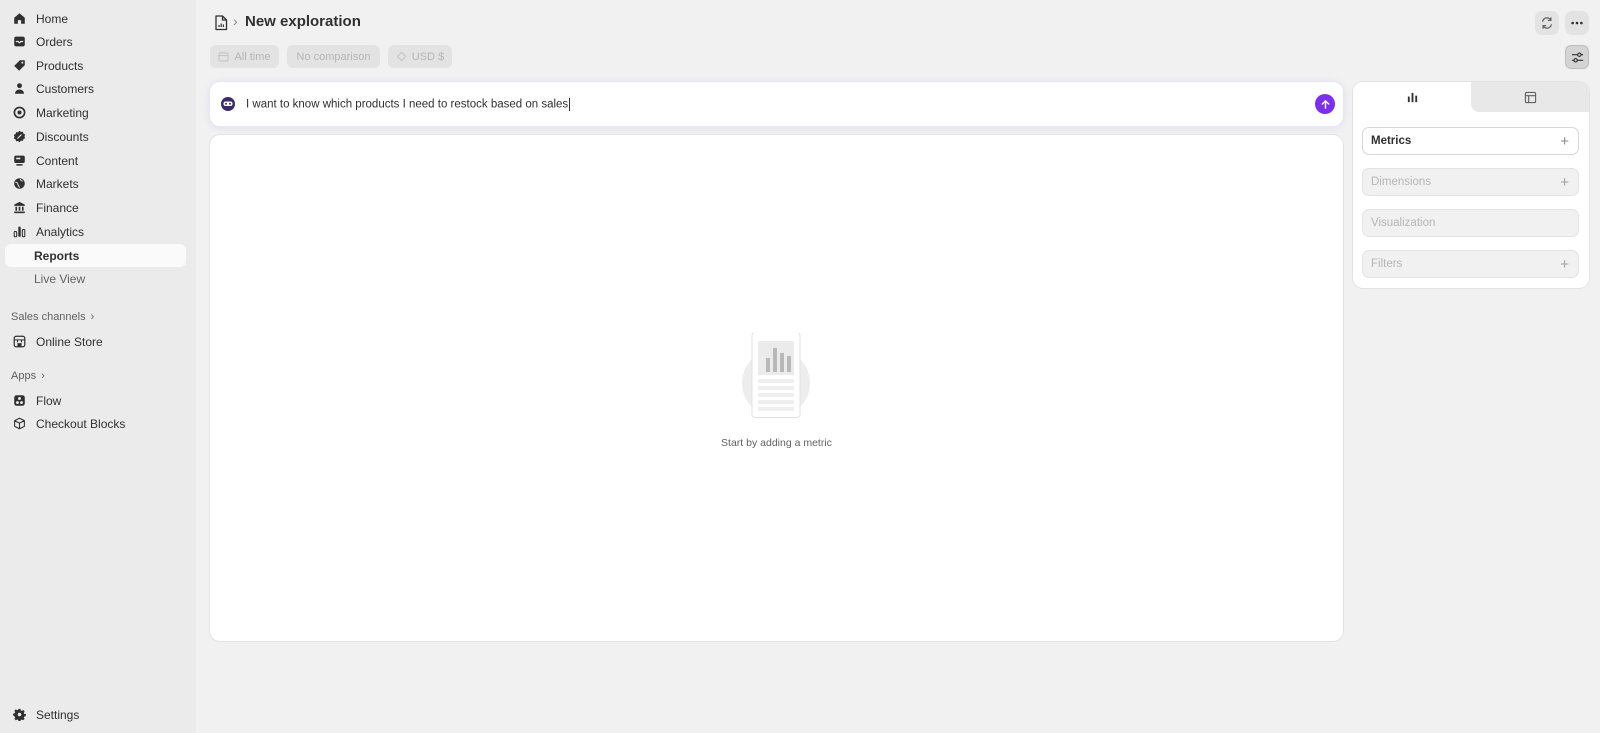 This screenshot has height=733, width=1600. I want to click on sidebar-item-live-view: Live View, so click(95, 278).